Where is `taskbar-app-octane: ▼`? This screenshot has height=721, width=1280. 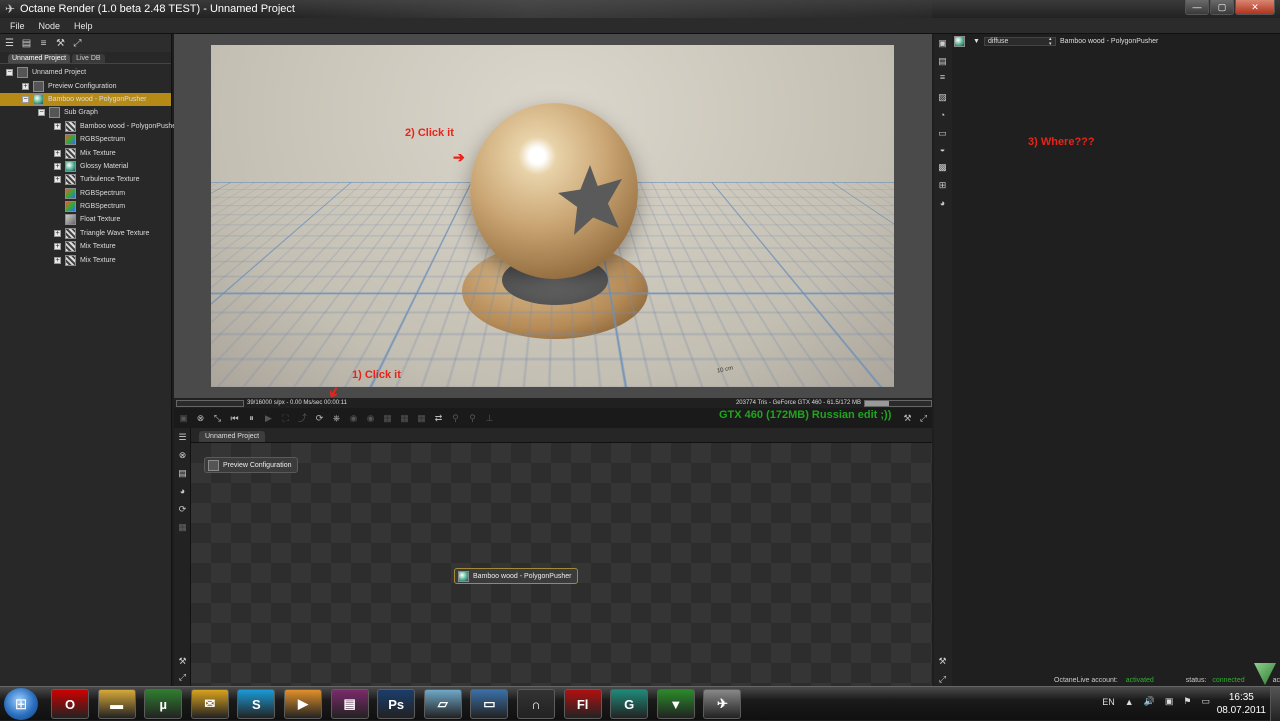
taskbar-app-octane: ▼ is located at coordinates (675, 704).